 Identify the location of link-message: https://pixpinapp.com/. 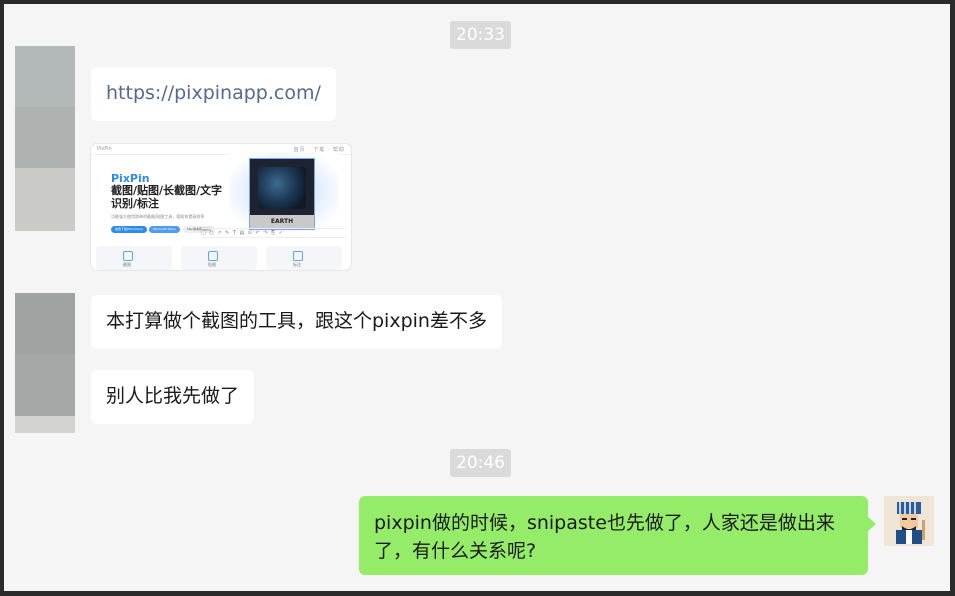
(213, 94).